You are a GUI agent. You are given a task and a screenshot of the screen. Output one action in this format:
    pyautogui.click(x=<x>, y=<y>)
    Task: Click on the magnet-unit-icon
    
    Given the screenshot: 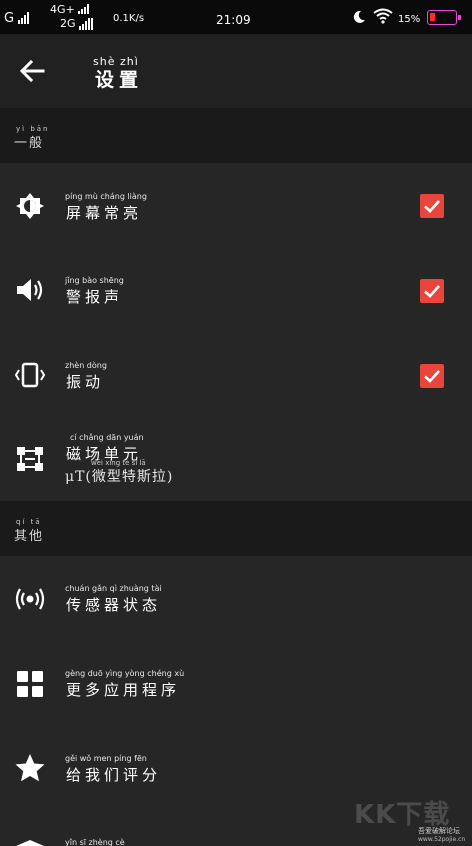 What is the action you would take?
    pyautogui.click(x=30, y=459)
    